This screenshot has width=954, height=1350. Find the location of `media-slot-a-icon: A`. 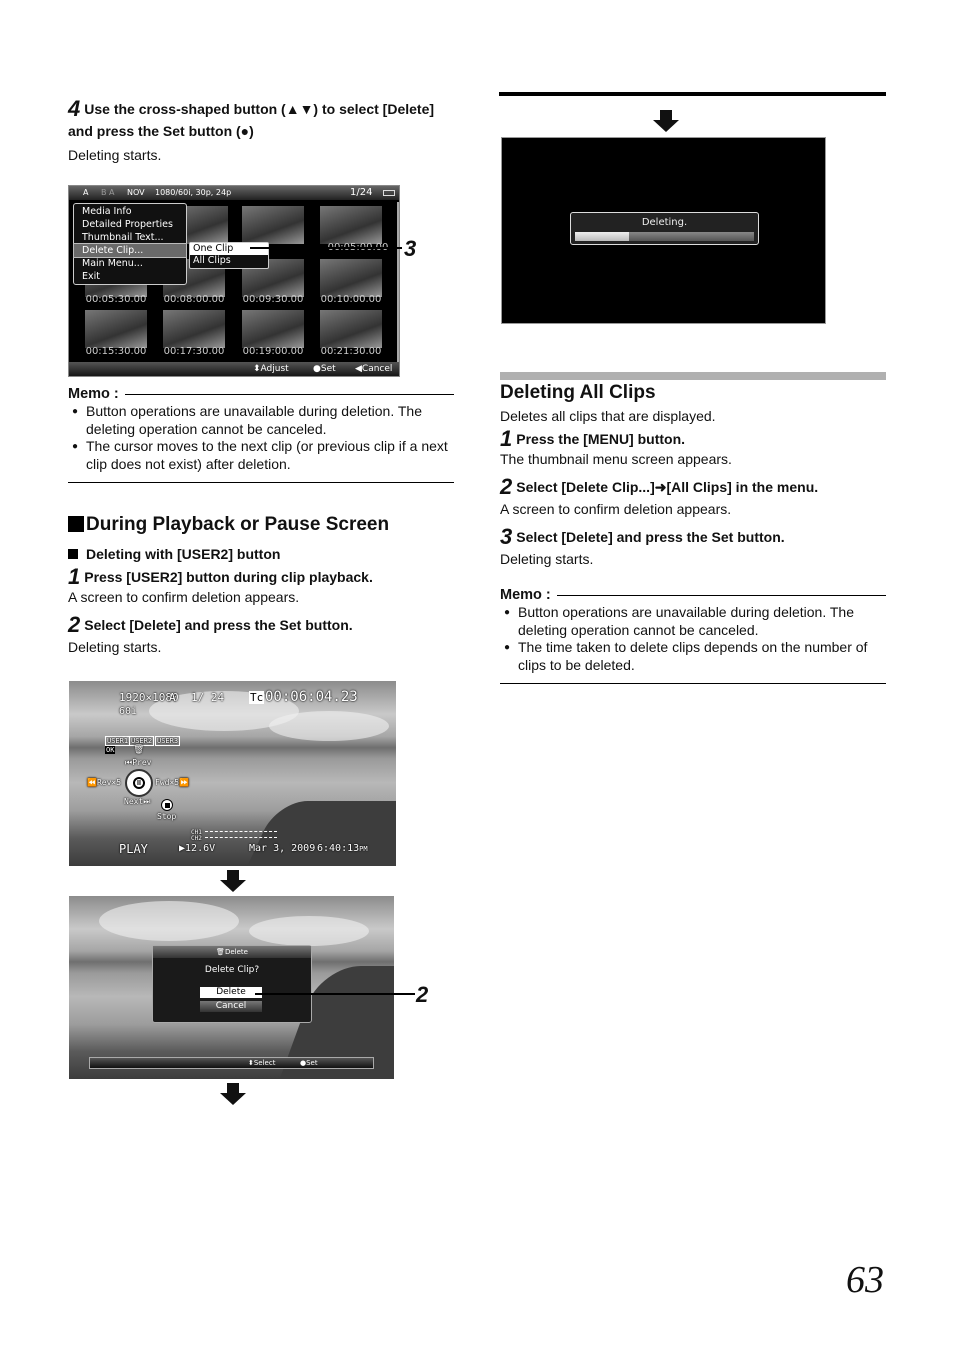

media-slot-a-icon: A is located at coordinates (86, 192).